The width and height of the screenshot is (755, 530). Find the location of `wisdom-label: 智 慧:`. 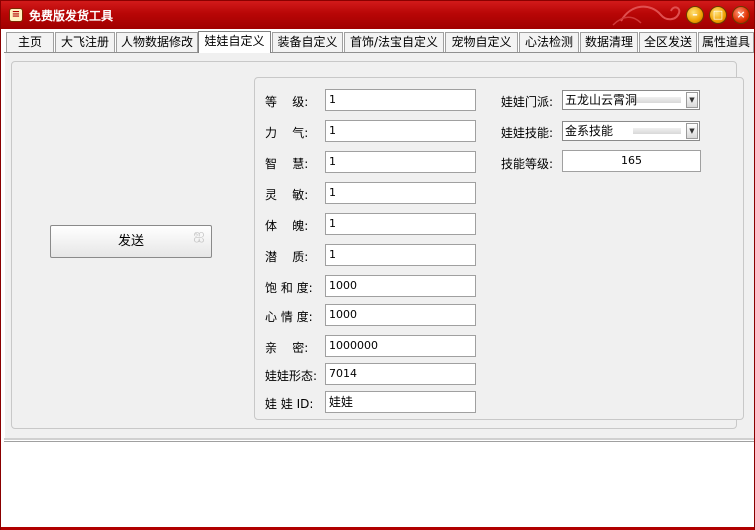

wisdom-label: 智 慧: is located at coordinates (287, 164).